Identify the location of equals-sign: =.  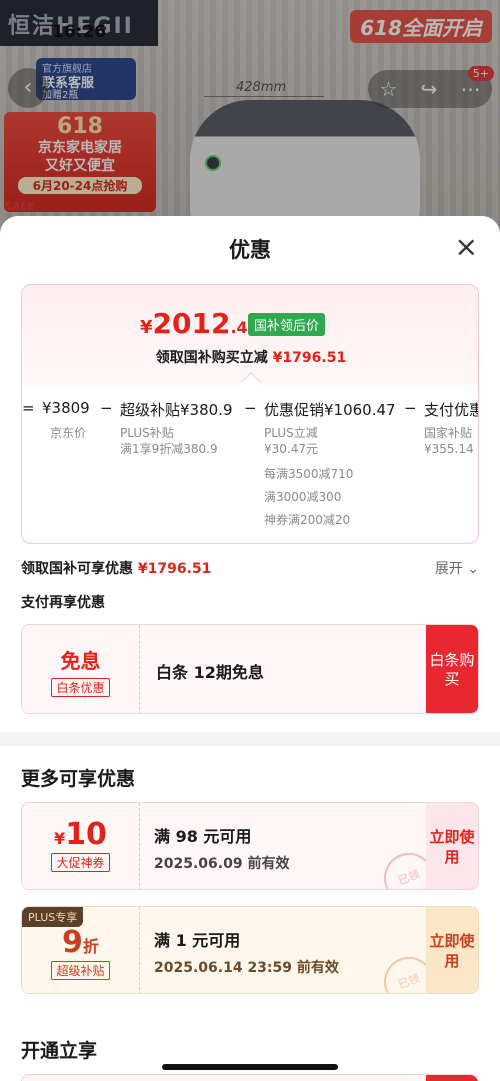
(28, 408).